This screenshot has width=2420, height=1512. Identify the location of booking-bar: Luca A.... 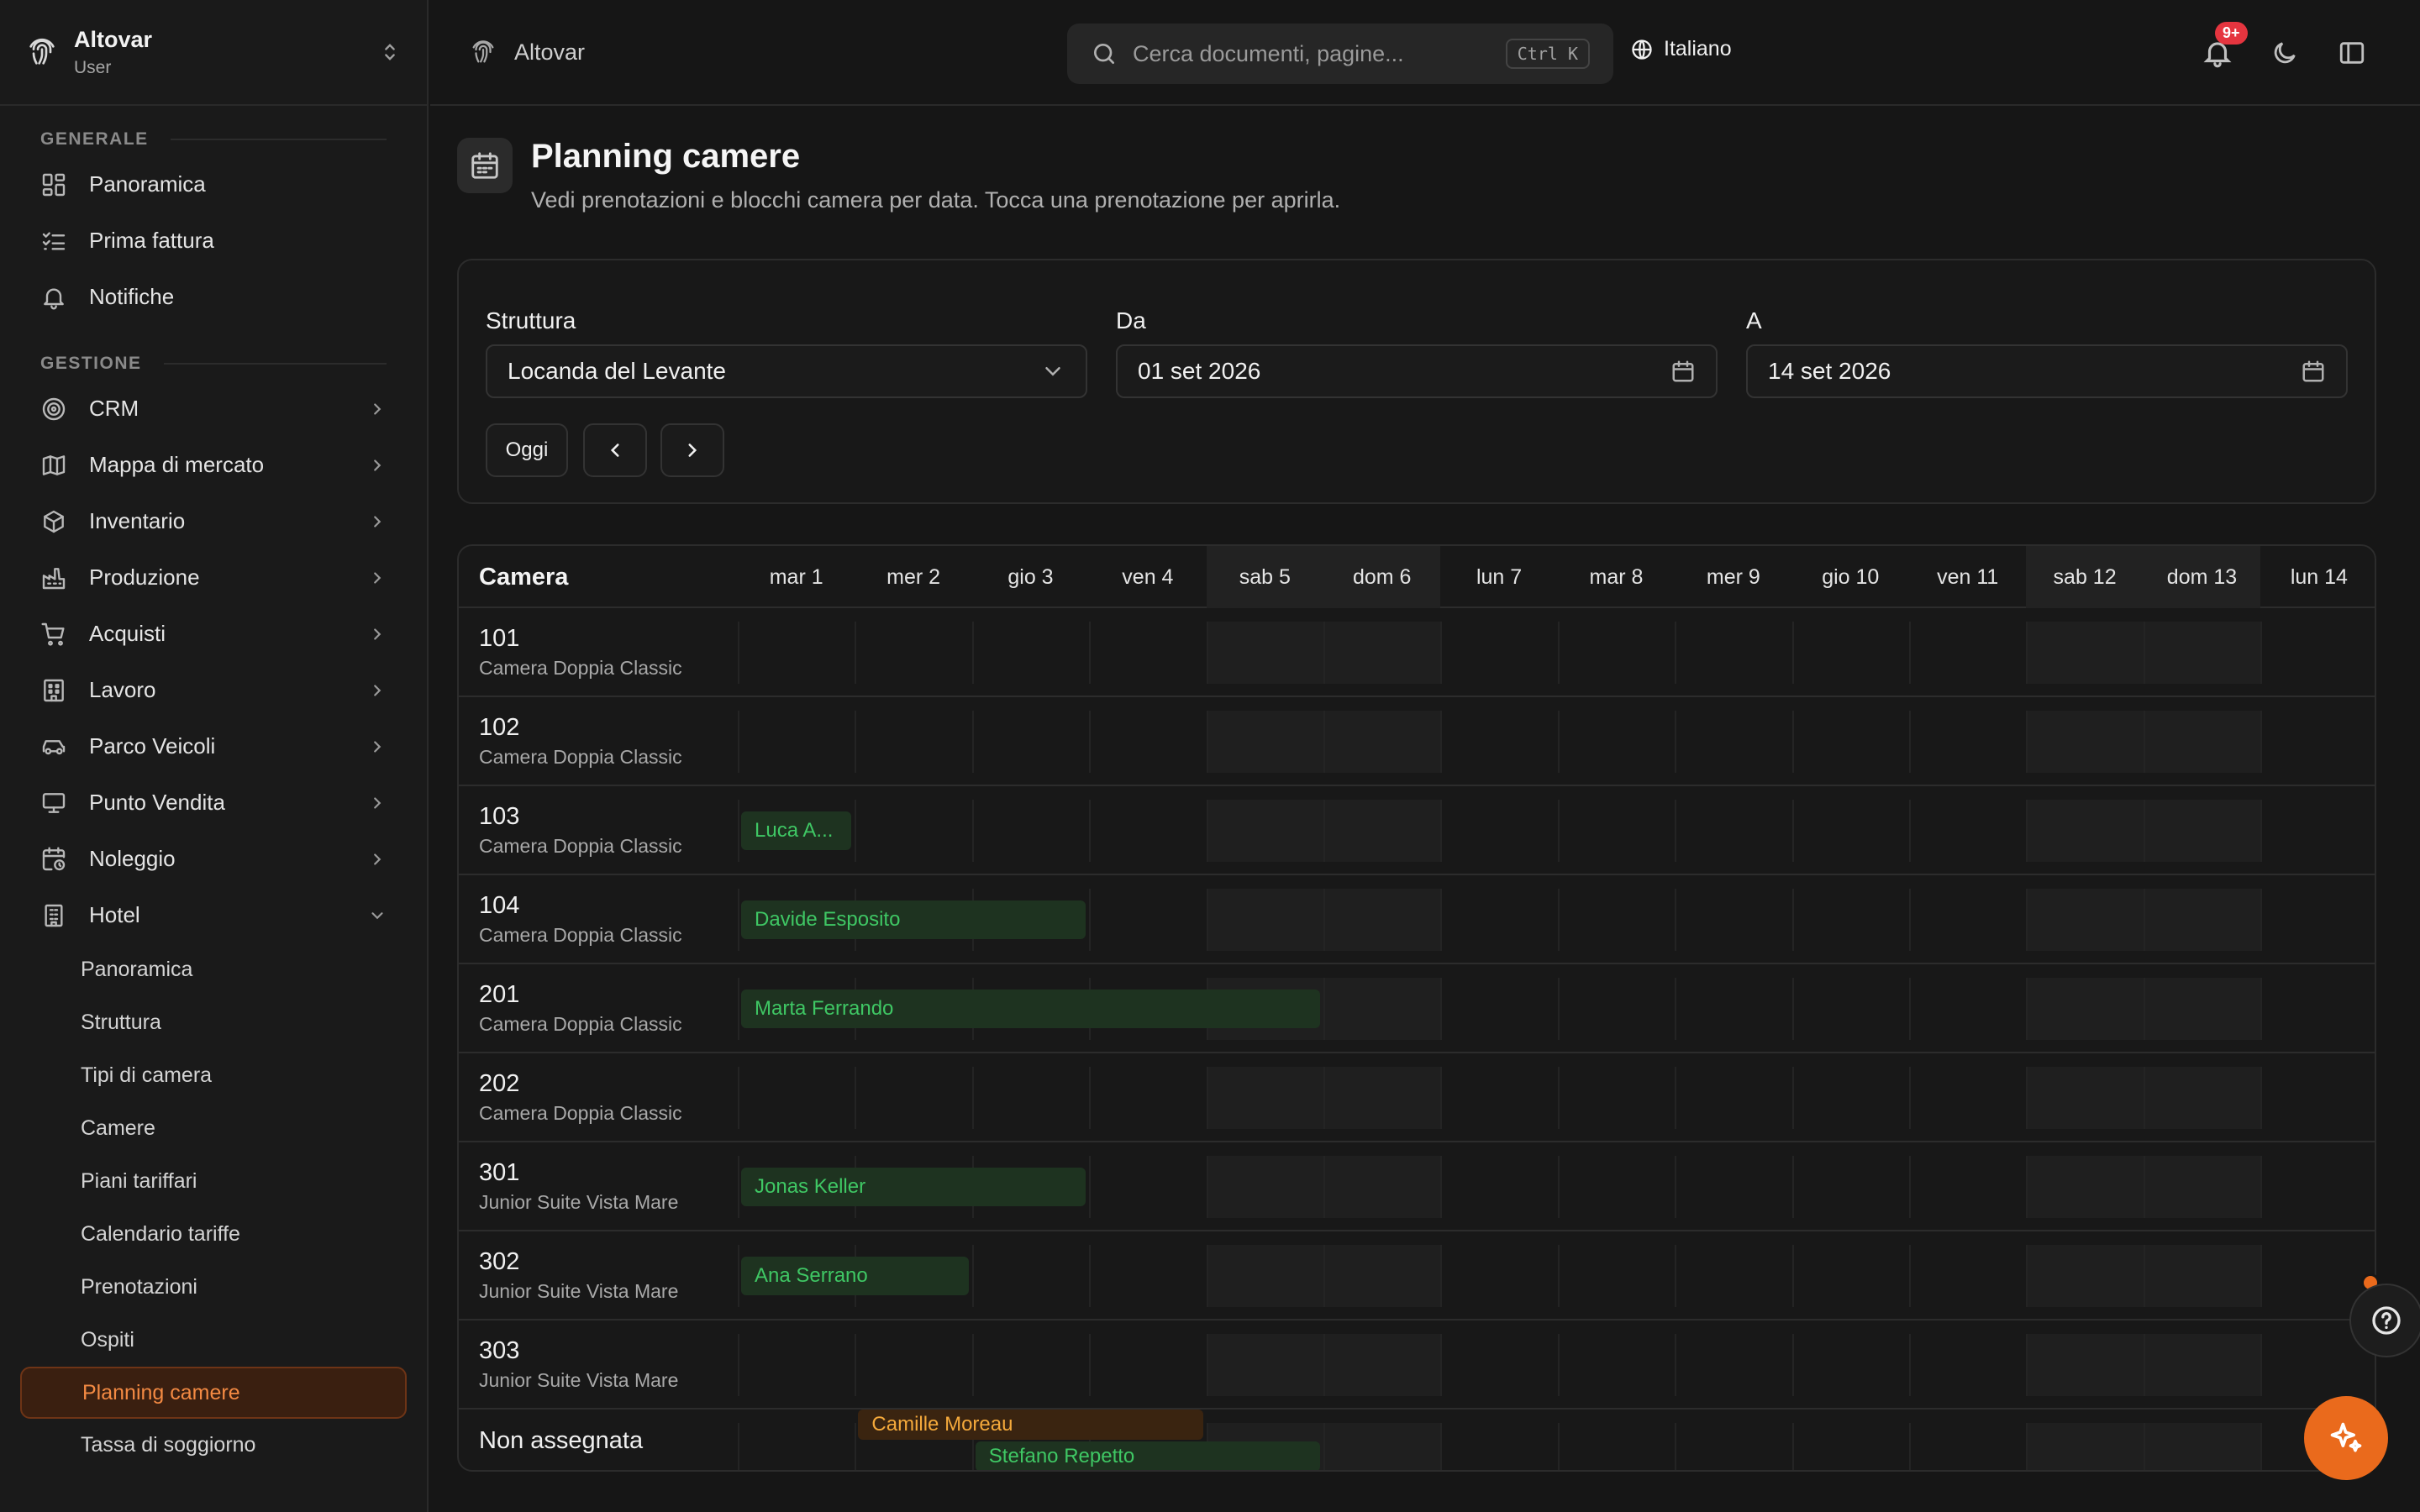
(796, 830).